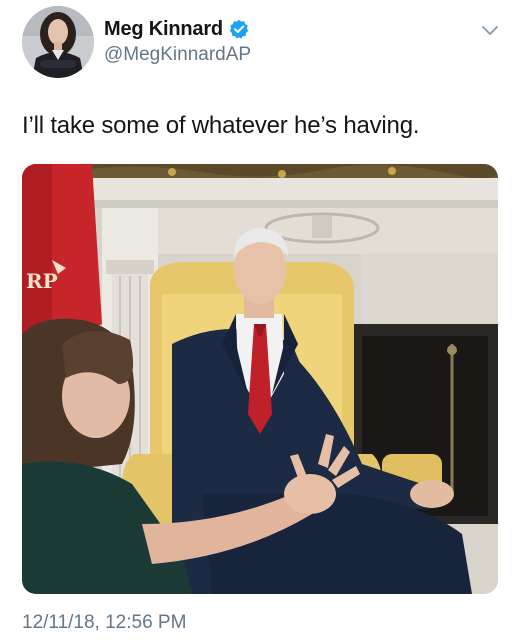 Image resolution: width=520 pixels, height=640 pixels. What do you see at coordinates (177, 55) in the screenshot?
I see `author-handle: @MegKinnardAP` at bounding box center [177, 55].